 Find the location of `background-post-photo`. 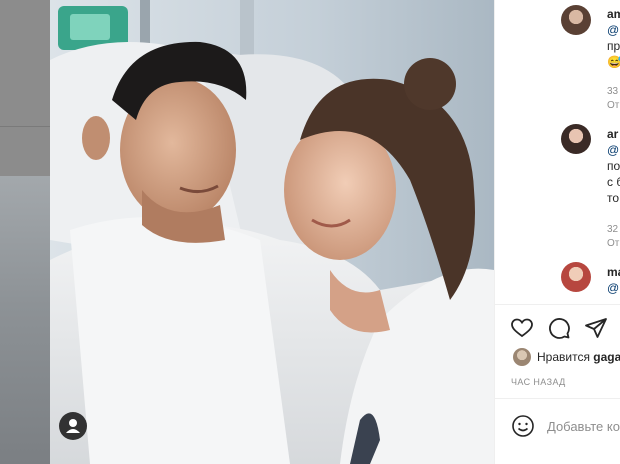

background-post-photo is located at coordinates (25, 320).